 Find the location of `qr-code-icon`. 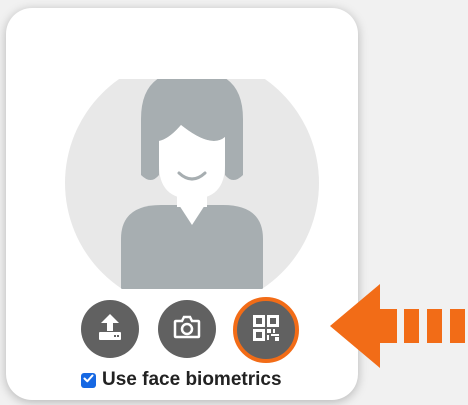

qr-code-icon is located at coordinates (266, 330).